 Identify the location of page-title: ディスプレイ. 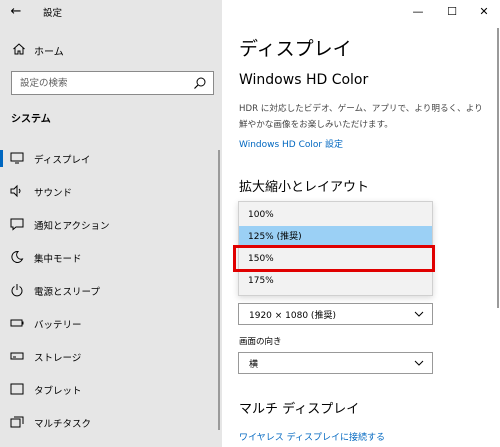
(295, 49).